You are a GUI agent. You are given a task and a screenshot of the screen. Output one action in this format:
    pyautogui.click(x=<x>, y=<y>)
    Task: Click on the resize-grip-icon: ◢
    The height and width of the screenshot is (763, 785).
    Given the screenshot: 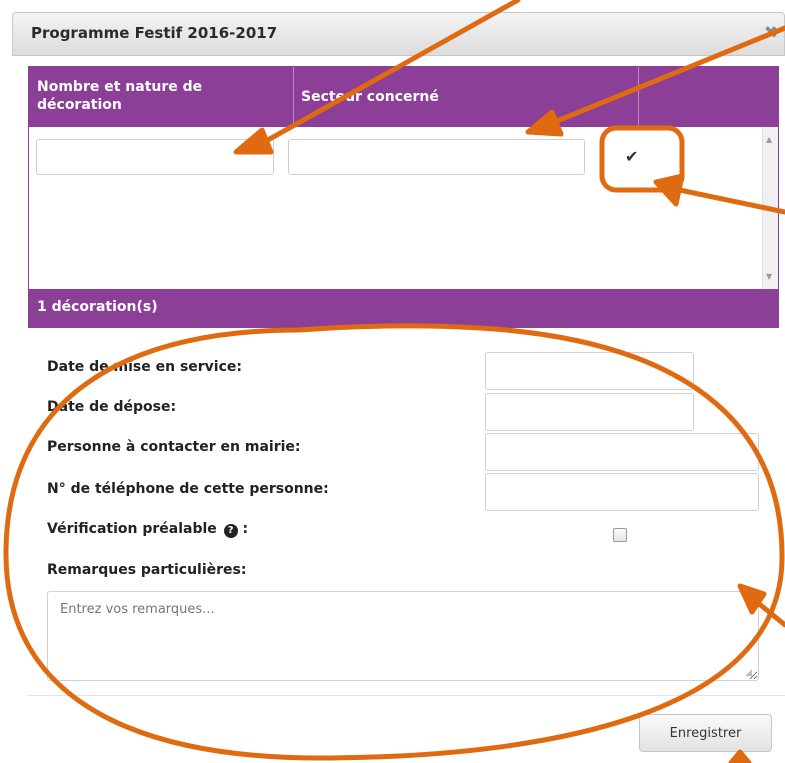 What is the action you would take?
    pyautogui.click(x=748, y=673)
    